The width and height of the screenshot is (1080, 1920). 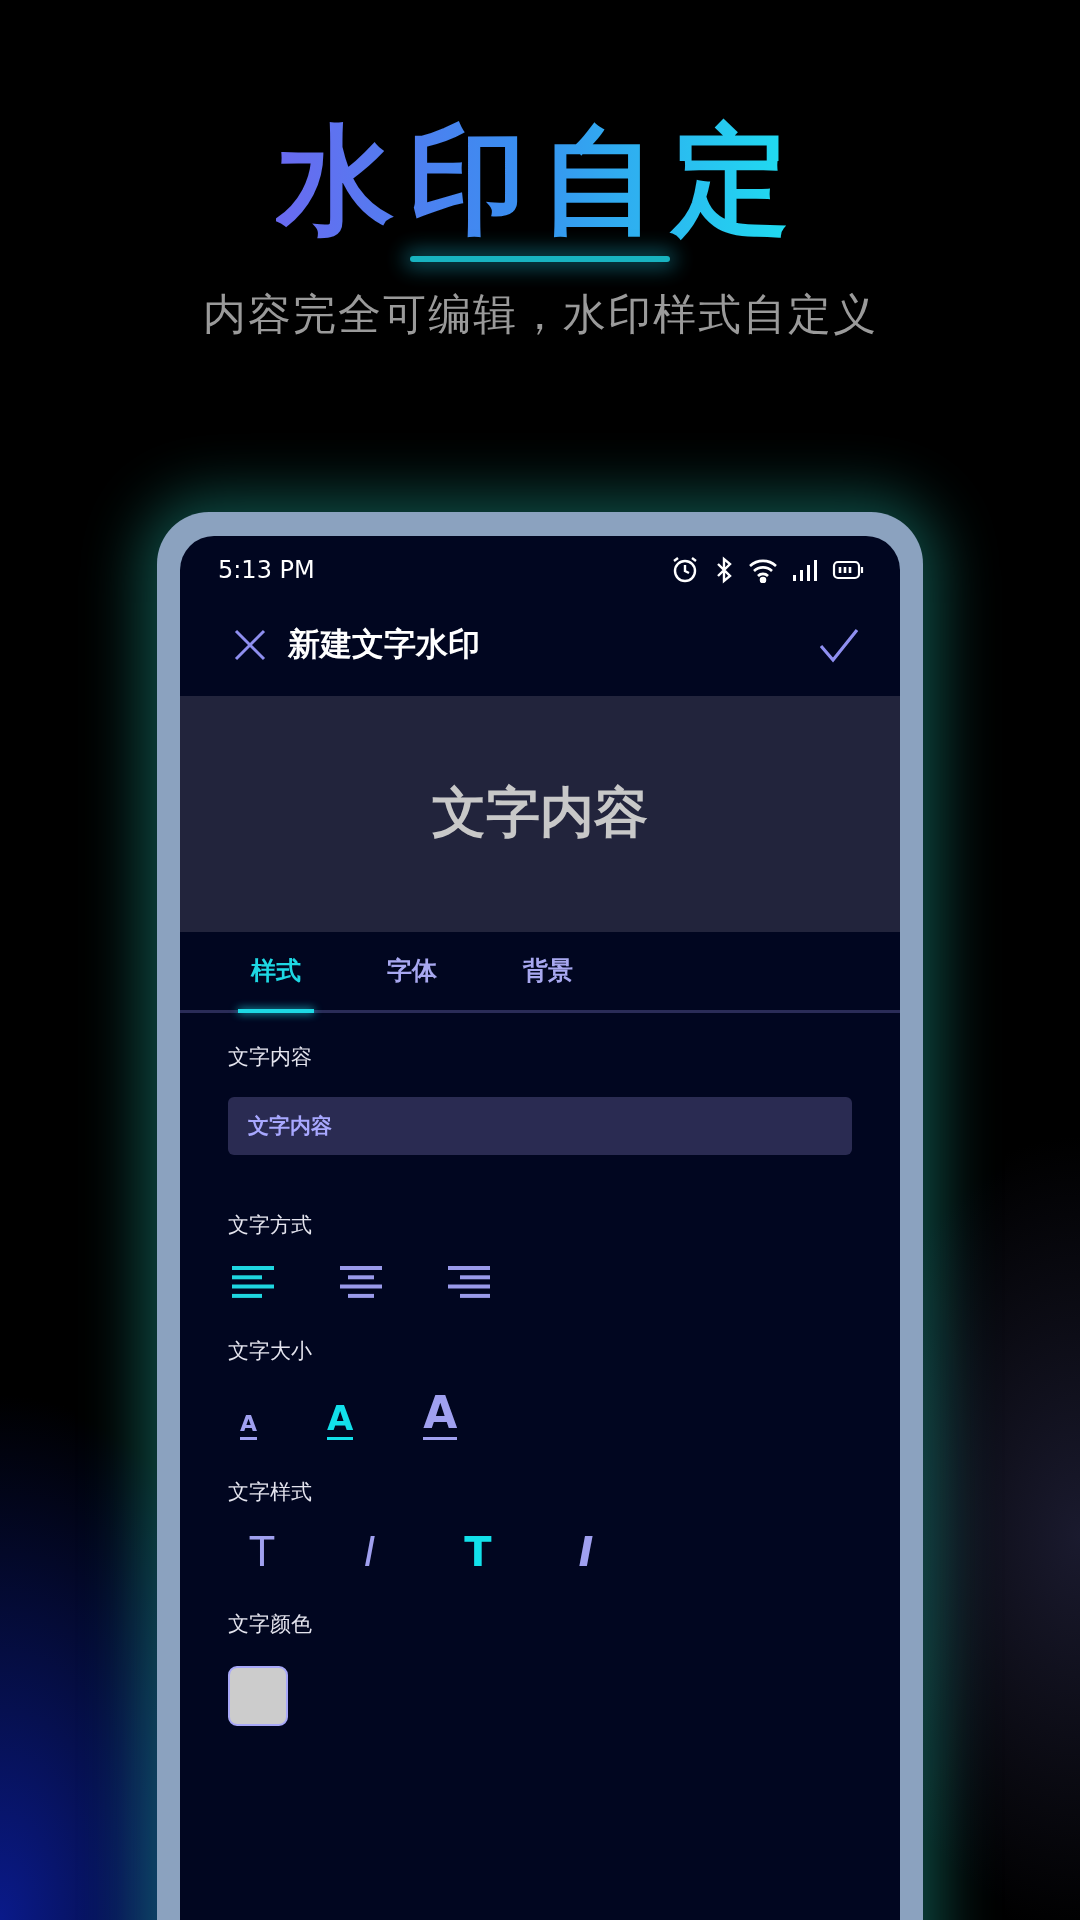 I want to click on subtitle: 内容完全可编辑，水印样式自定义, so click(x=540, y=314).